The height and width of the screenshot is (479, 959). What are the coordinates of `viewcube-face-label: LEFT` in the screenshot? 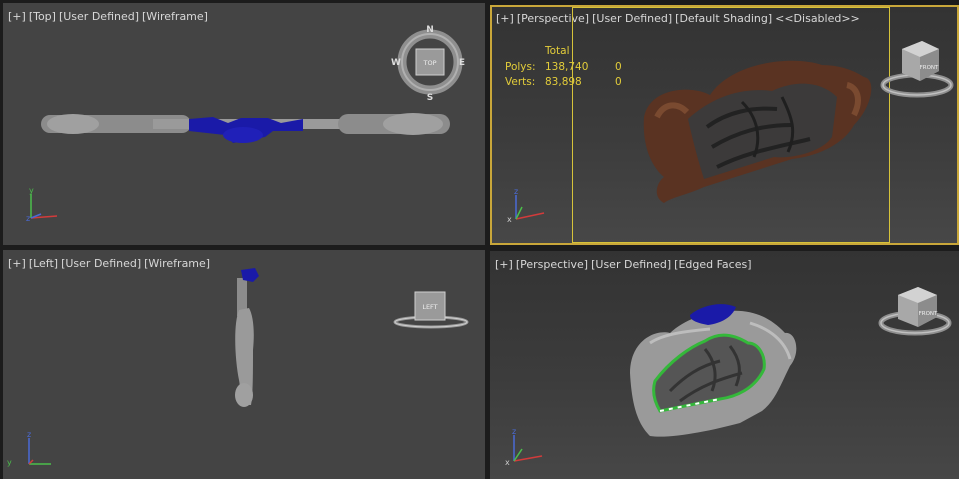 It's located at (429, 307).